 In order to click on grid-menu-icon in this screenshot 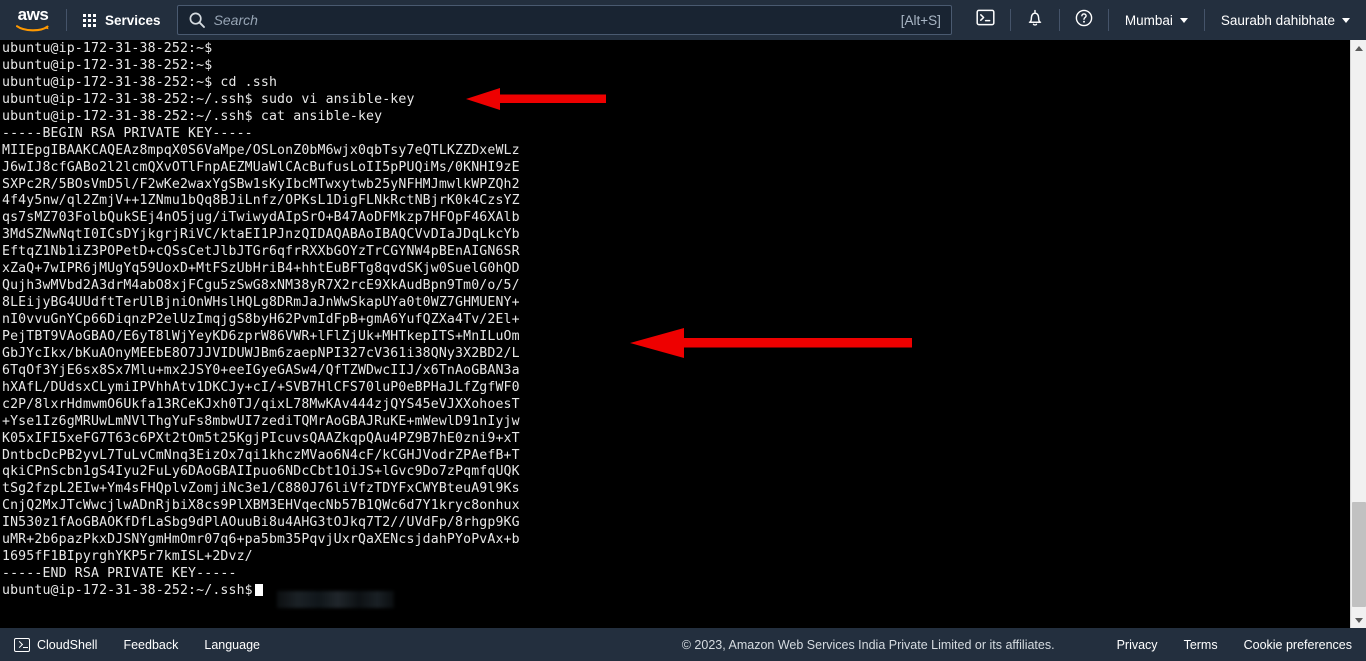, I will do `click(89, 20)`.